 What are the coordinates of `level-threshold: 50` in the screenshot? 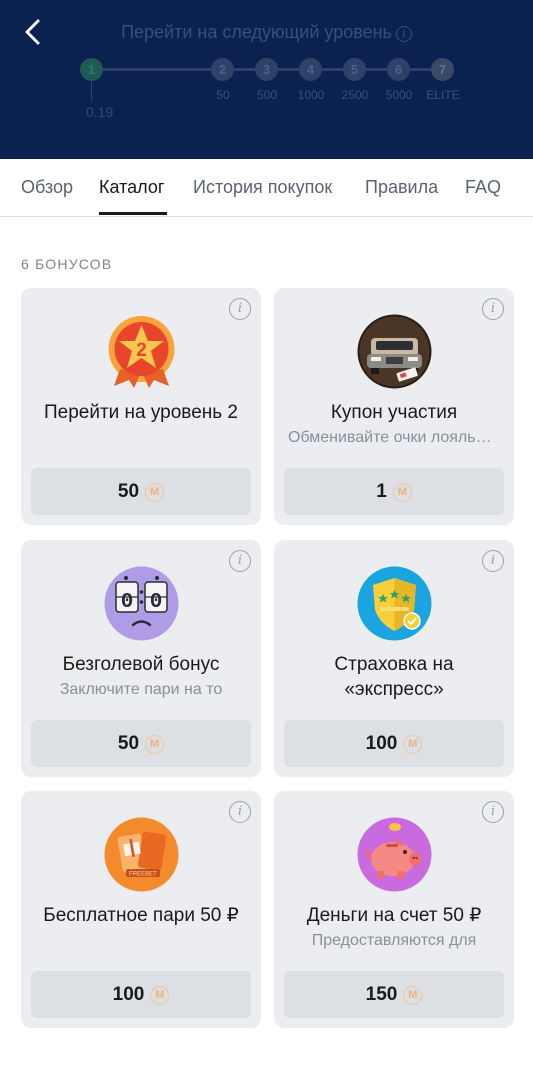 It's located at (223, 95).